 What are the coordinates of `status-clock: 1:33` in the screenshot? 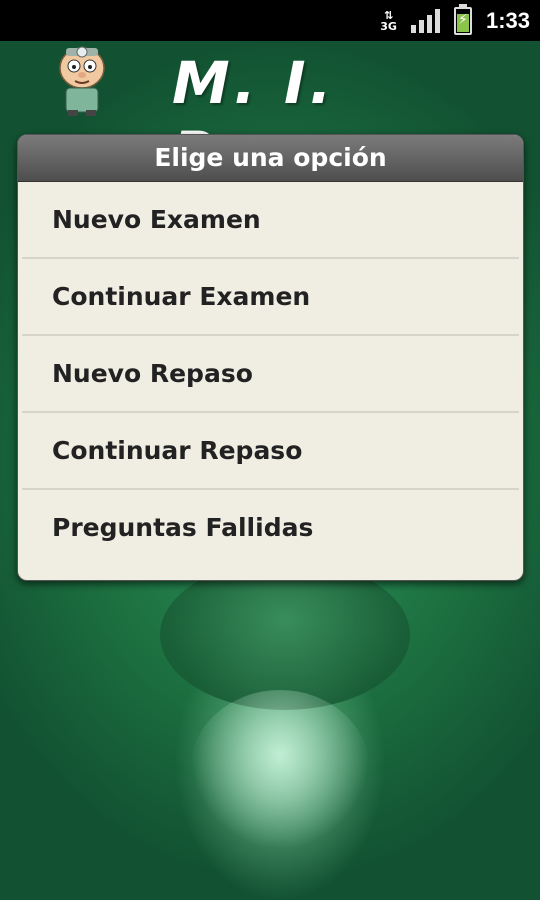 It's located at (507, 20).